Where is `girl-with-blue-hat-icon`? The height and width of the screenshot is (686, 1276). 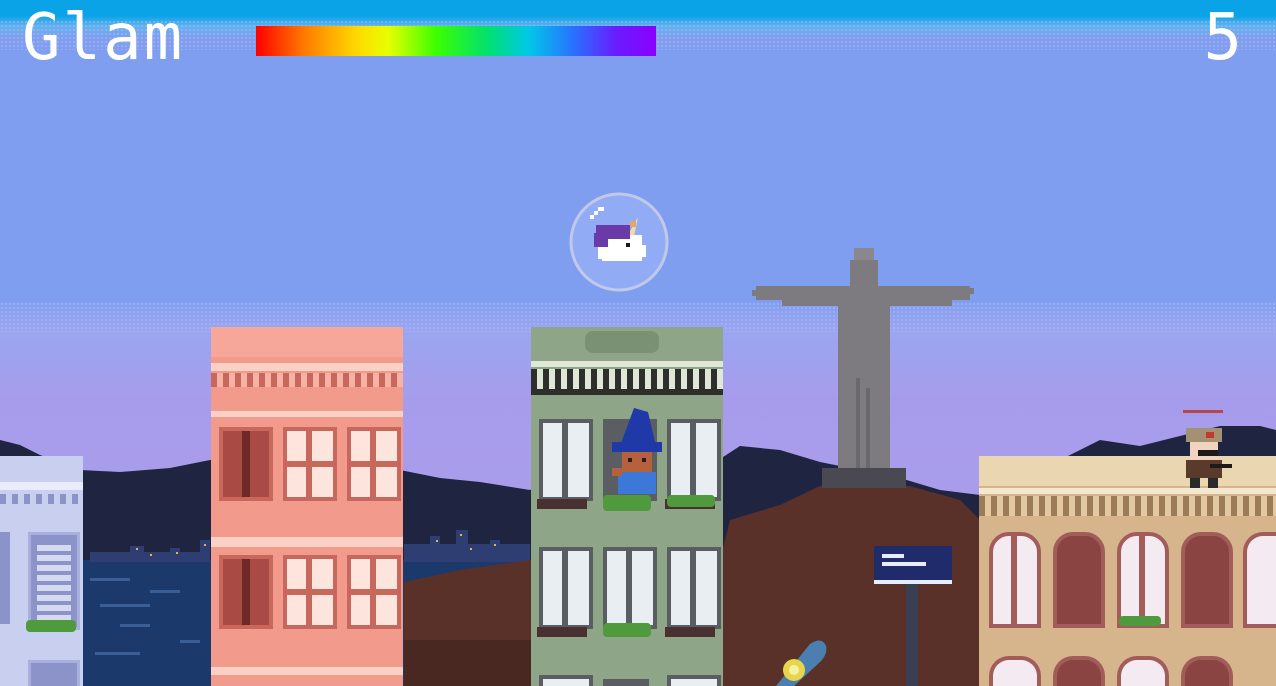
girl-with-blue-hat-icon is located at coordinates (637, 451).